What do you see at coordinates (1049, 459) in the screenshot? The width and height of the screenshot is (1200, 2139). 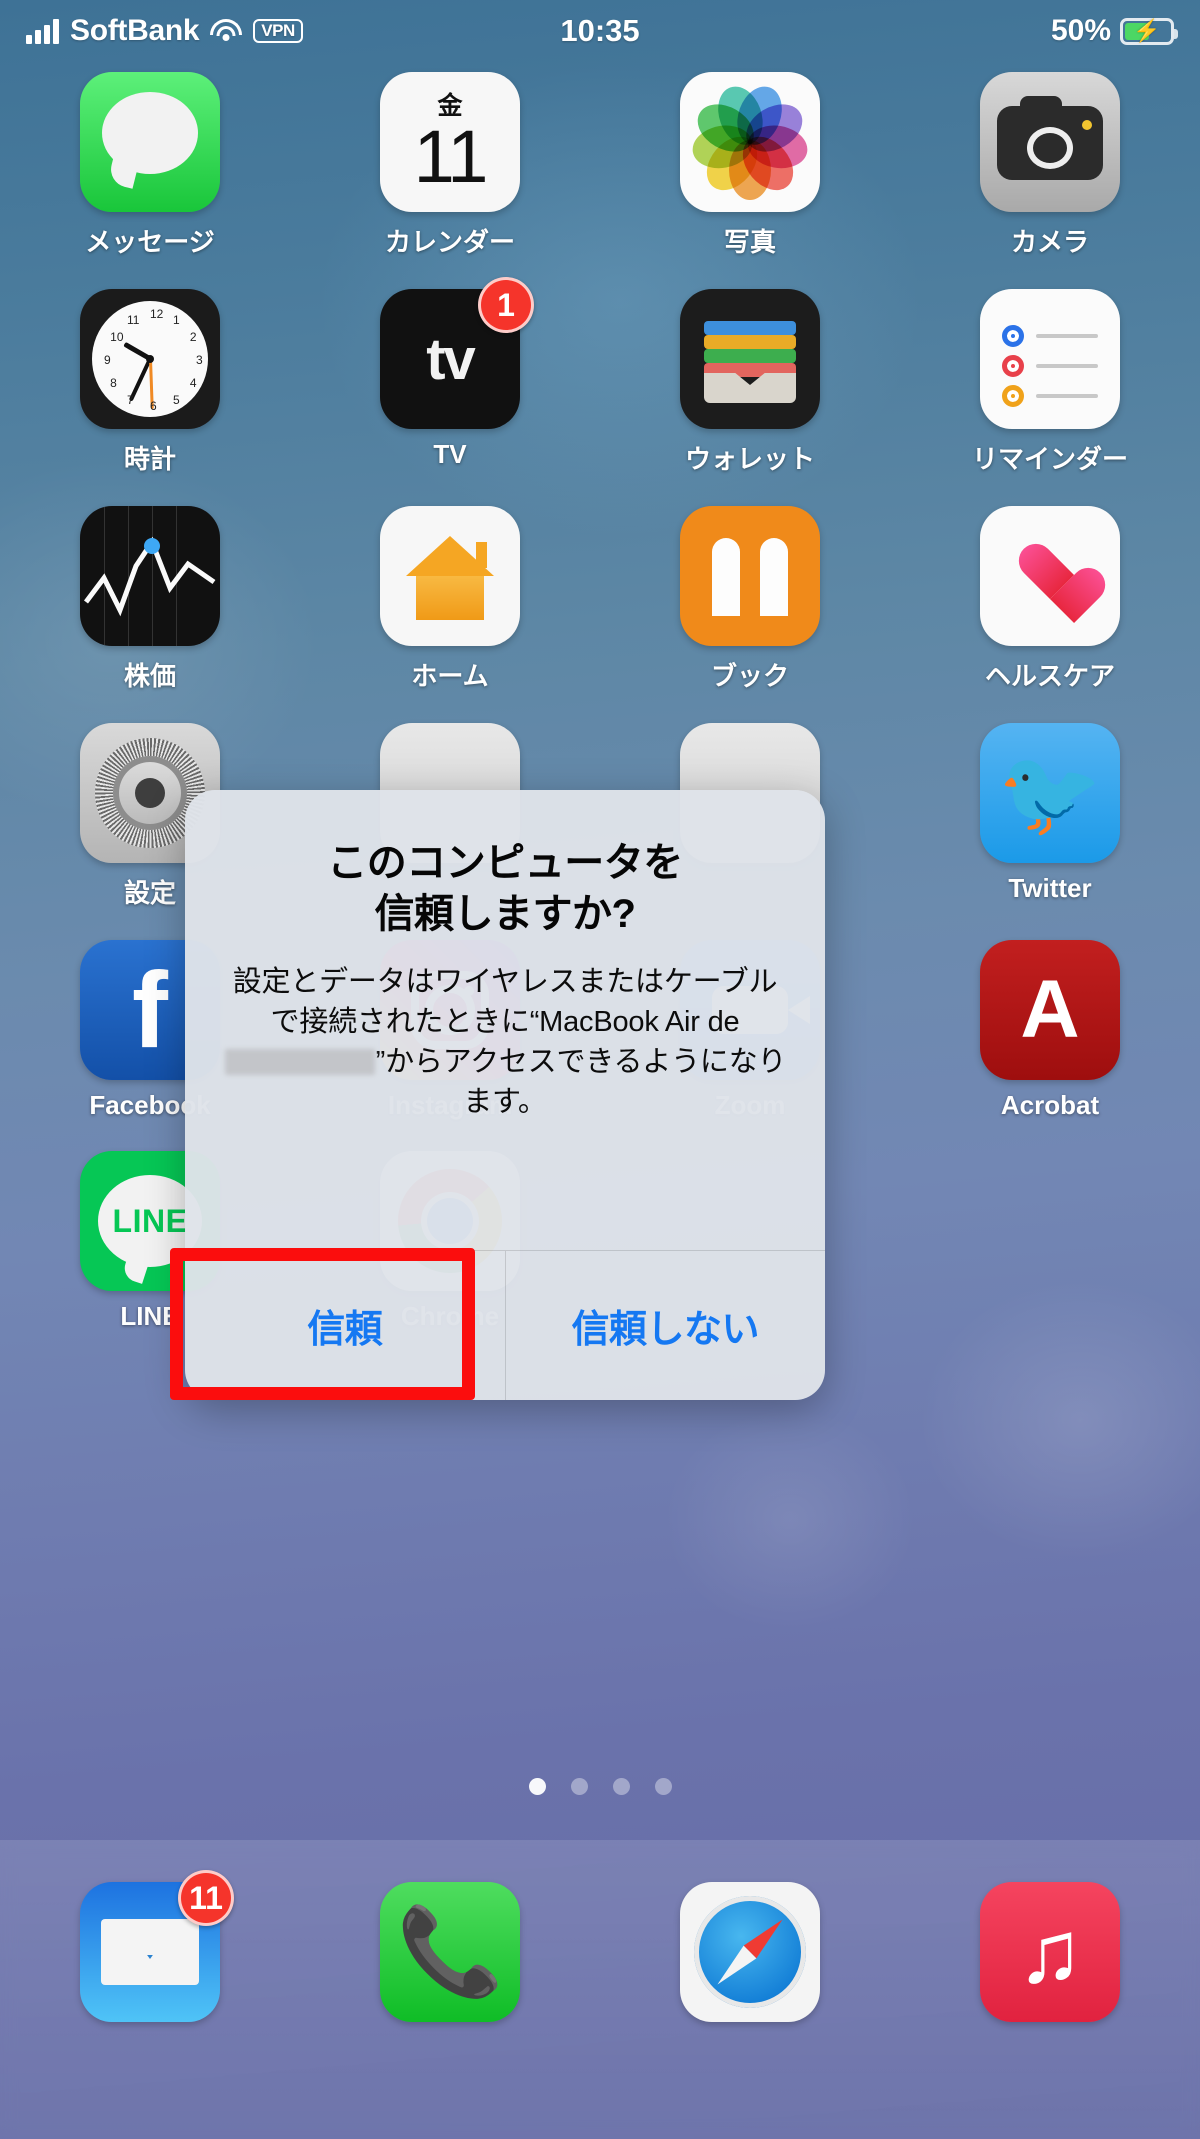 I see `app-label: リマインダー` at bounding box center [1049, 459].